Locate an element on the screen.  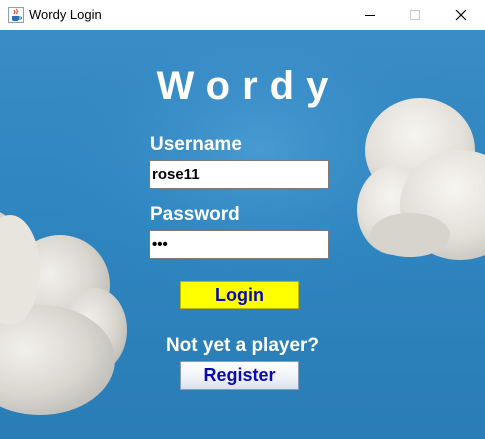
maximize-icon is located at coordinates (415, 15).